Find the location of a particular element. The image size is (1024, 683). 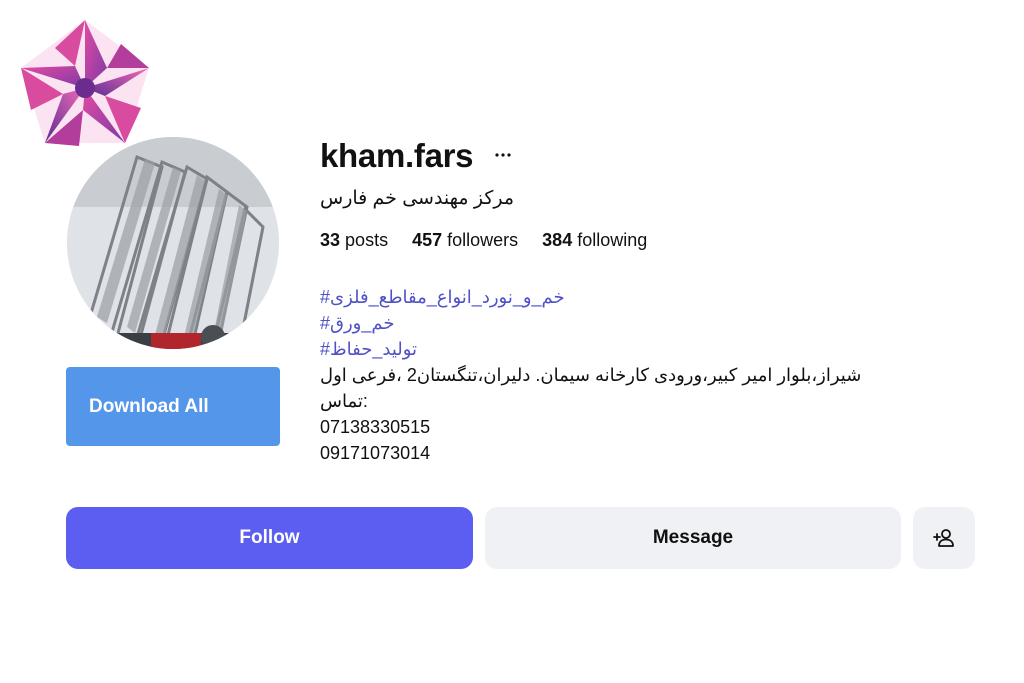

posts-count: 33 is located at coordinates (330, 240).